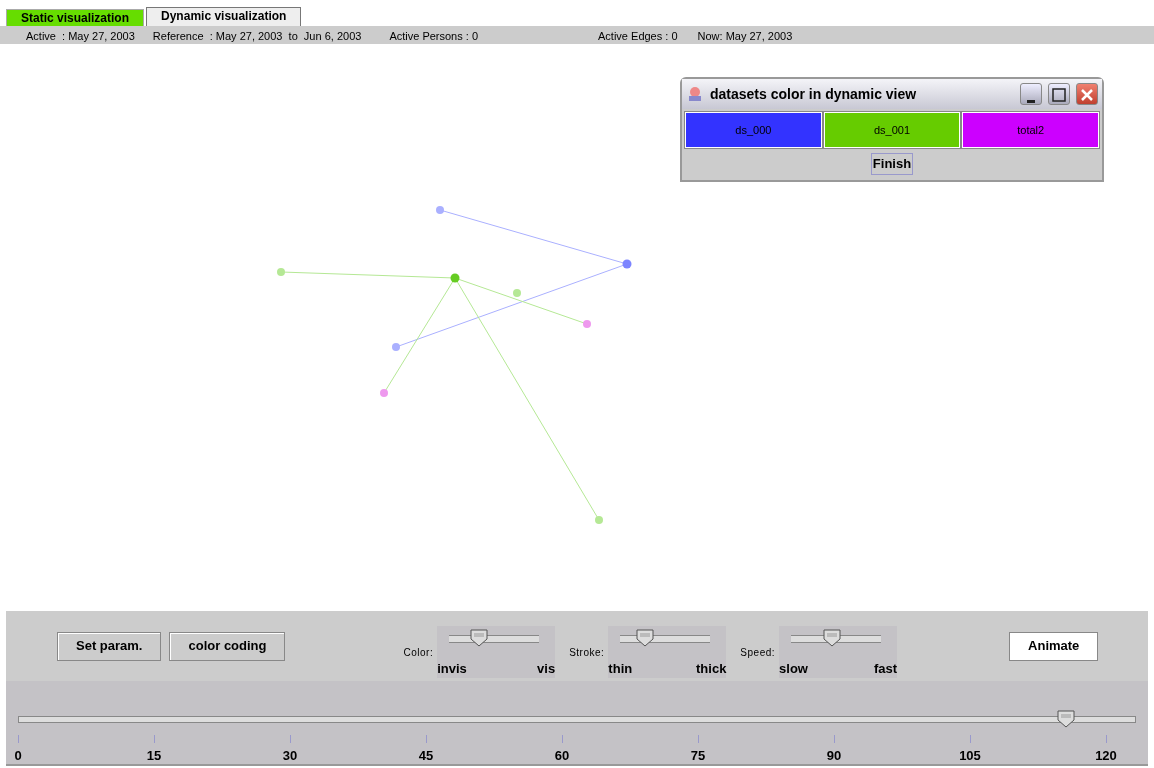 The height and width of the screenshot is (768, 1154). Describe the element at coordinates (814, 94) in the screenshot. I see `window-title: datasets color in dynamic view` at that location.